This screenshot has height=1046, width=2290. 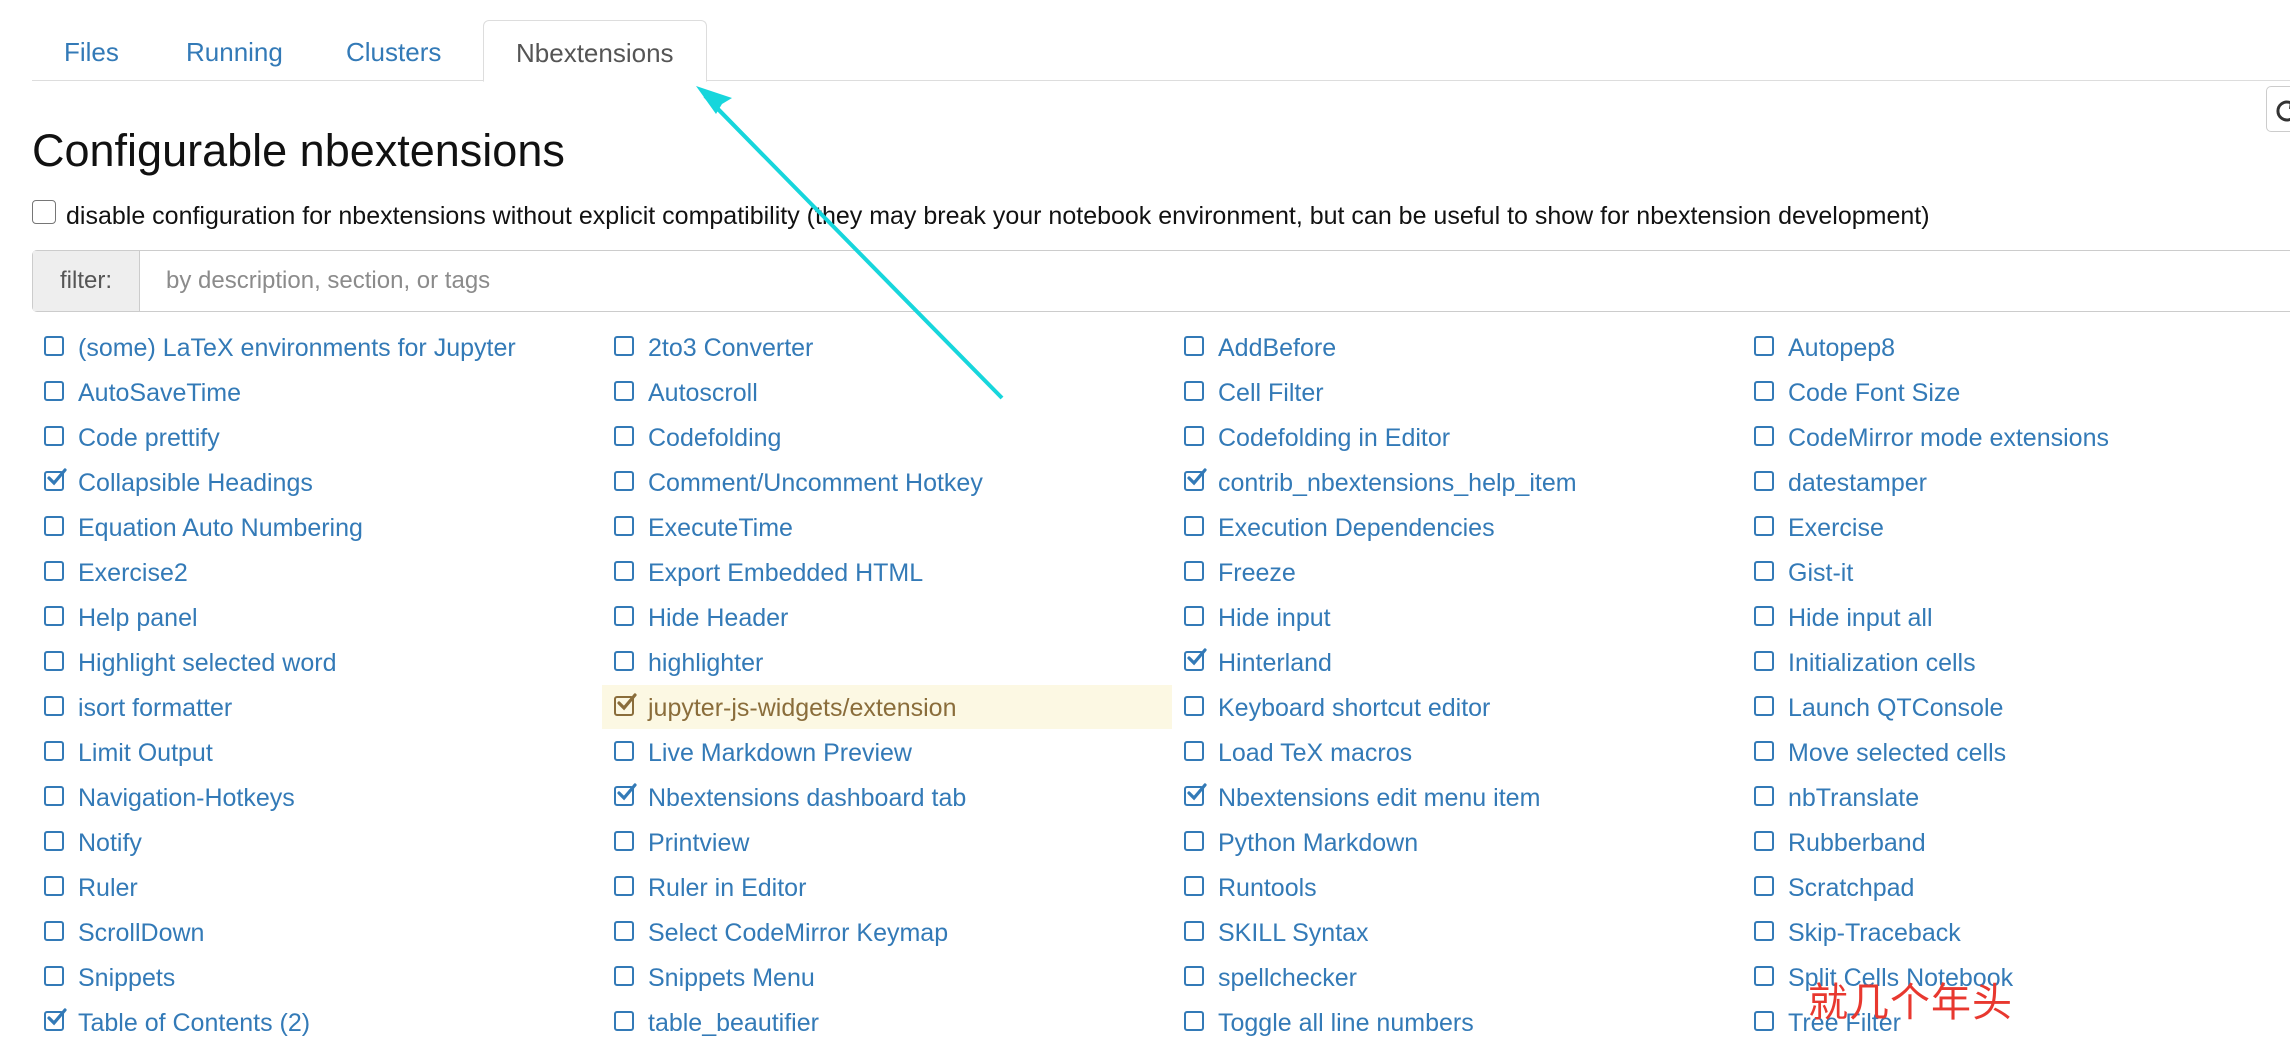 I want to click on extension-item: 2to3 Converter, so click(x=887, y=347).